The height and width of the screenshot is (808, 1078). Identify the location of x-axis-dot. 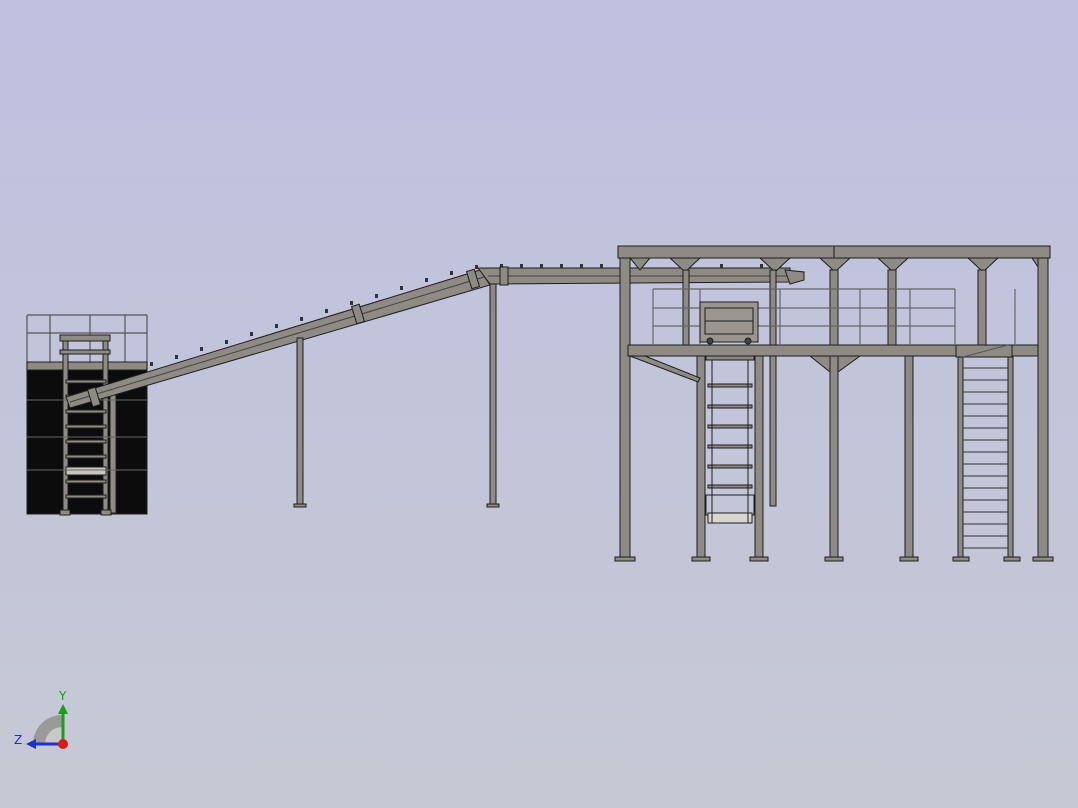
(63, 744).